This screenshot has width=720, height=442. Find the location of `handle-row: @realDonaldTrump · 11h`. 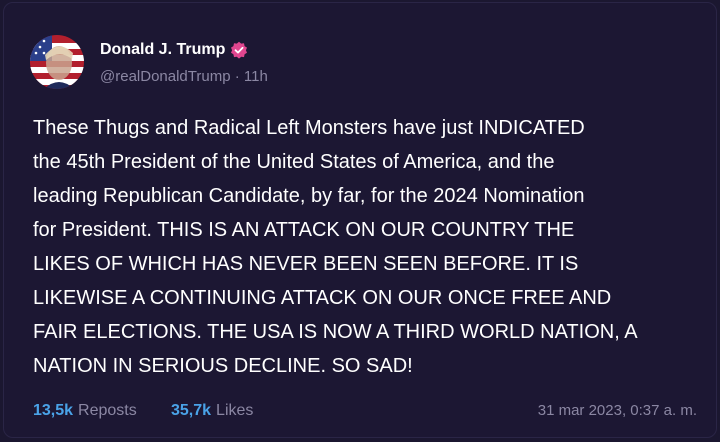

handle-row: @realDonaldTrump · 11h is located at coordinates (184, 76).